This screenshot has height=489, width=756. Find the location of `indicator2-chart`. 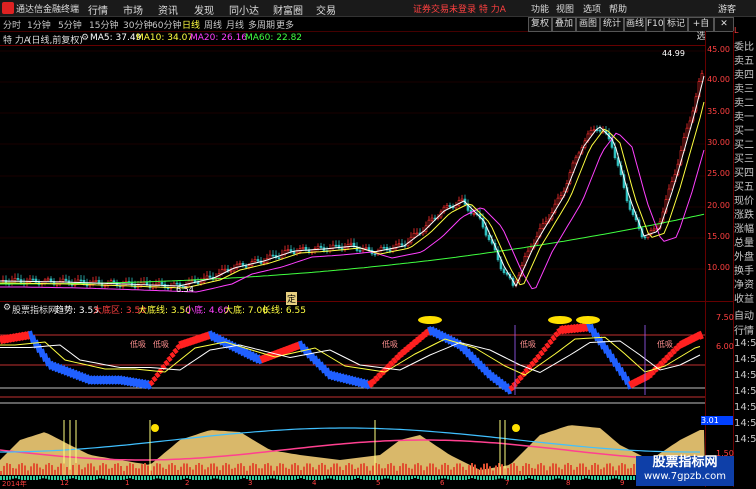

indicator2-chart is located at coordinates (352, 450).